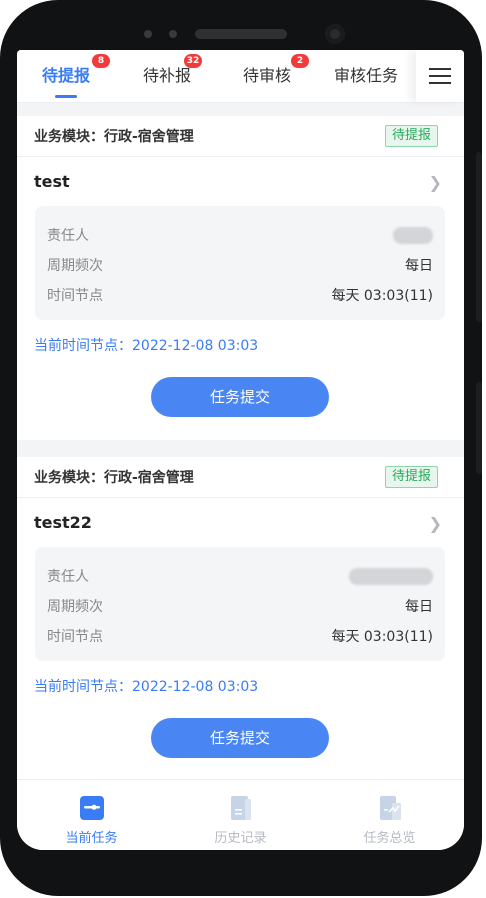  I want to click on tab-label: 审核任务, so click(365, 75).